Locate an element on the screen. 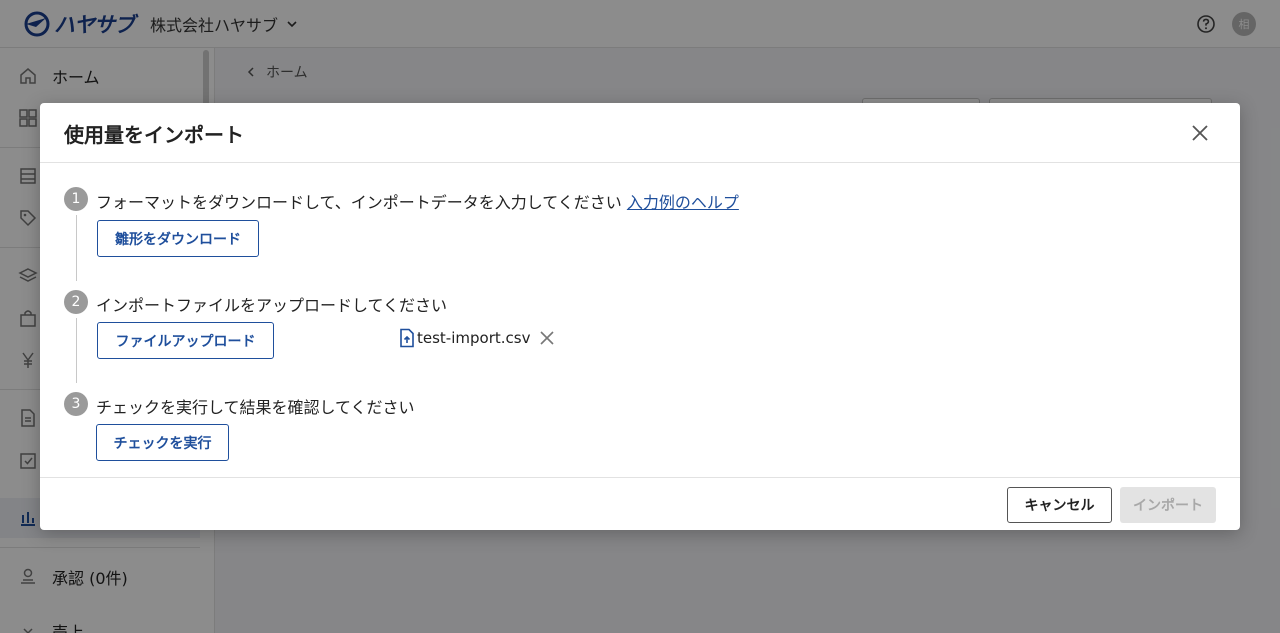  dialog-header: 使用量をインポート is located at coordinates (640, 133).